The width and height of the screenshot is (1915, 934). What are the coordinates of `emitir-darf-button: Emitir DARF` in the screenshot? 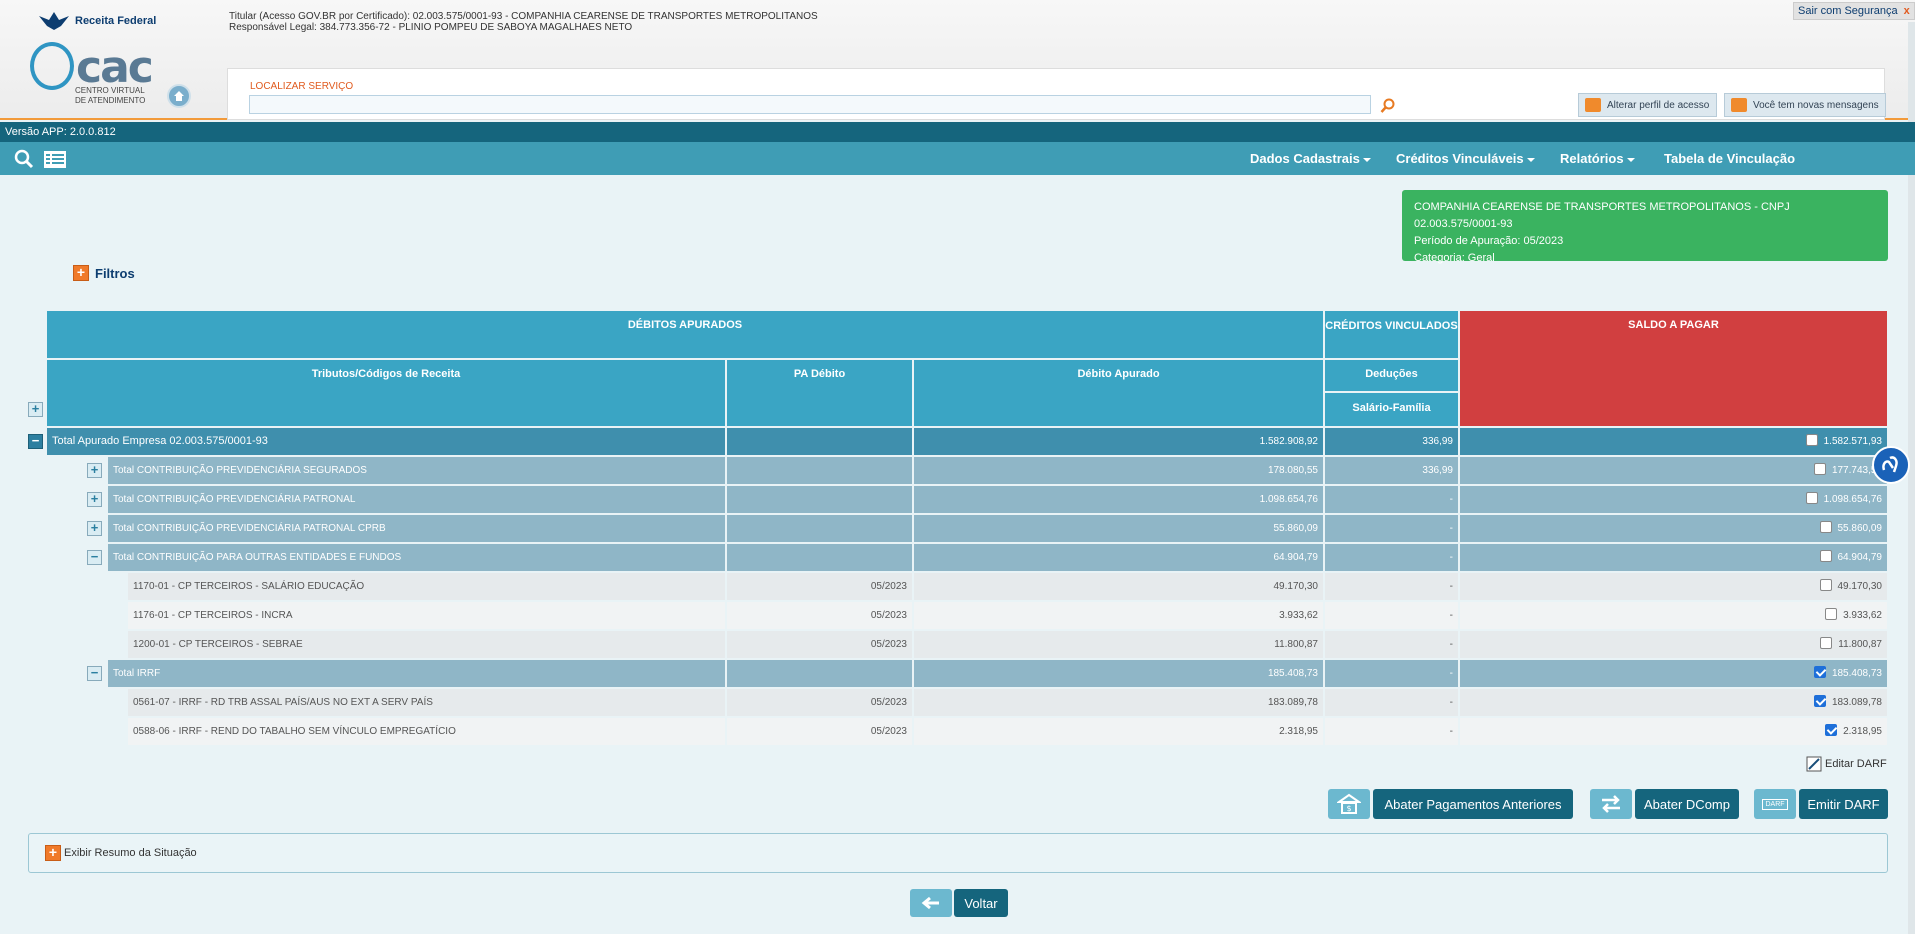 It's located at (1843, 804).